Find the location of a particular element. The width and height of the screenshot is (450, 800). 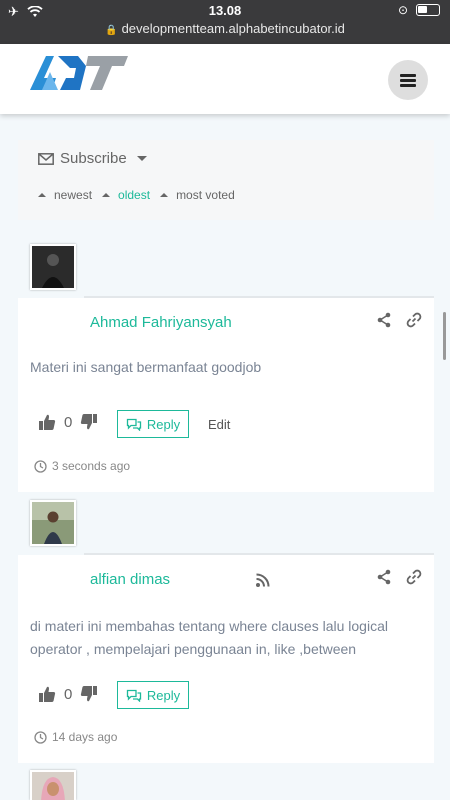

url-text: developmentteam.alphabetincubator.id is located at coordinates (233, 28).